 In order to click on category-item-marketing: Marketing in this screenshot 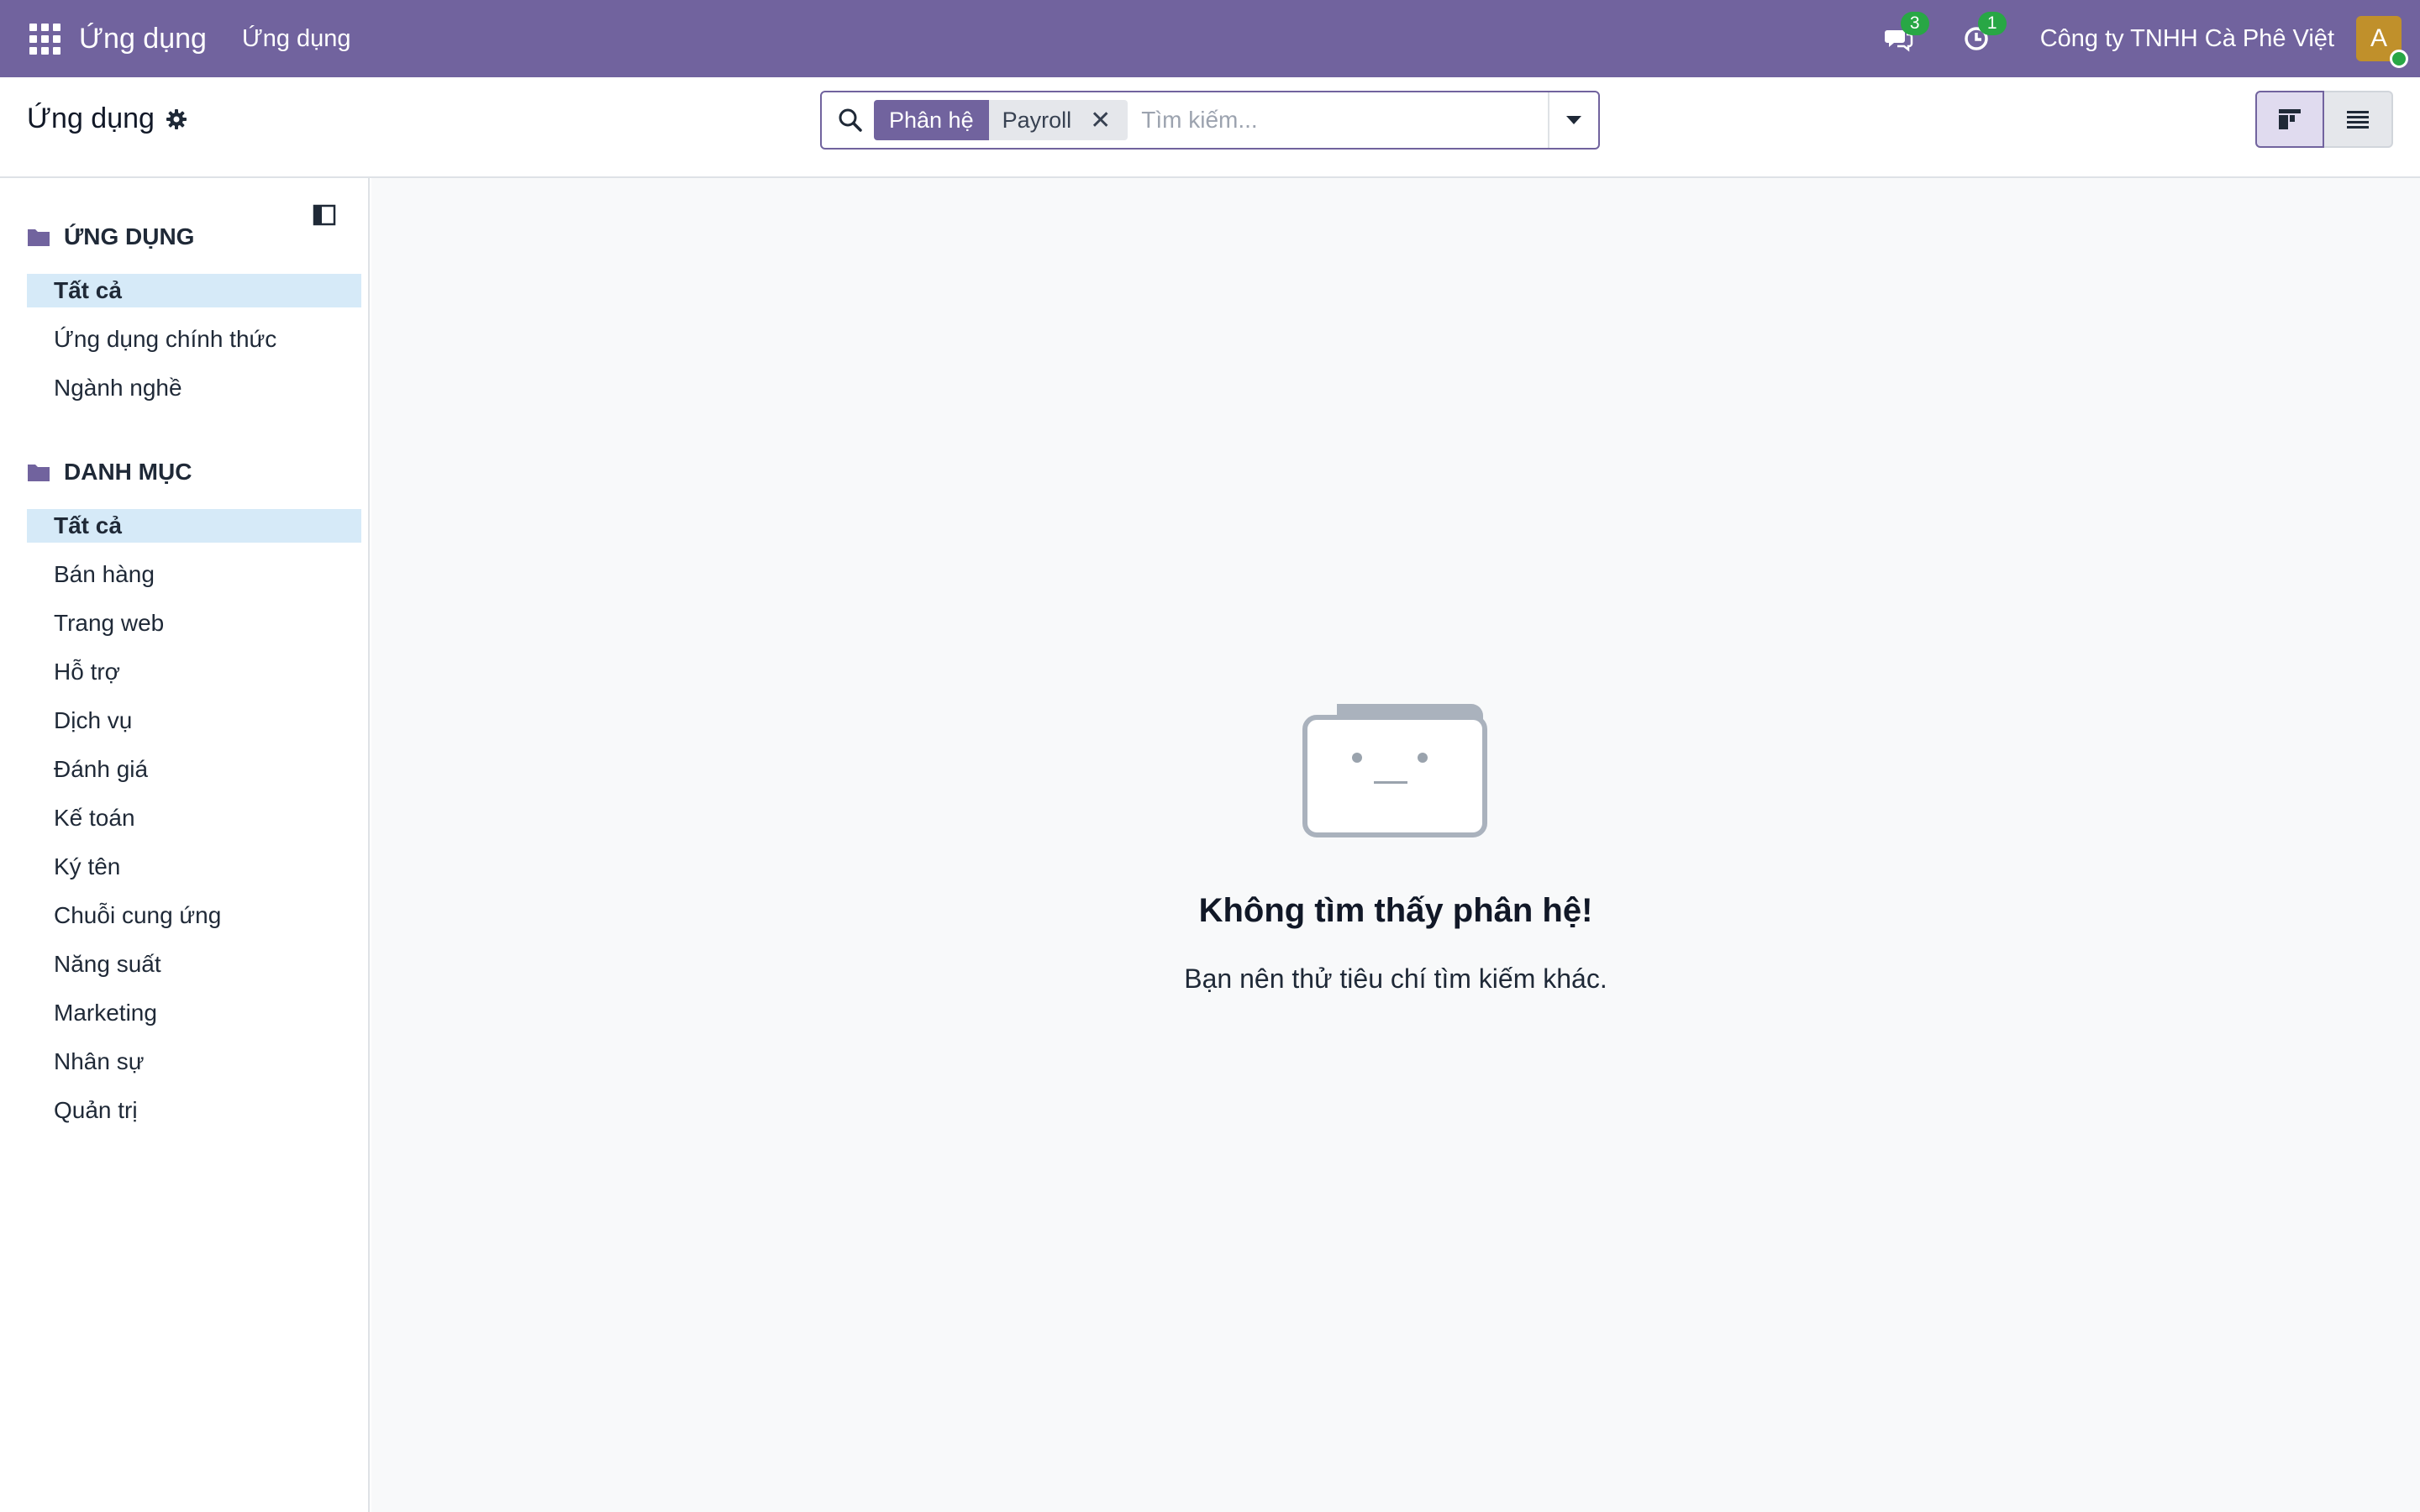, I will do `click(194, 1013)`.